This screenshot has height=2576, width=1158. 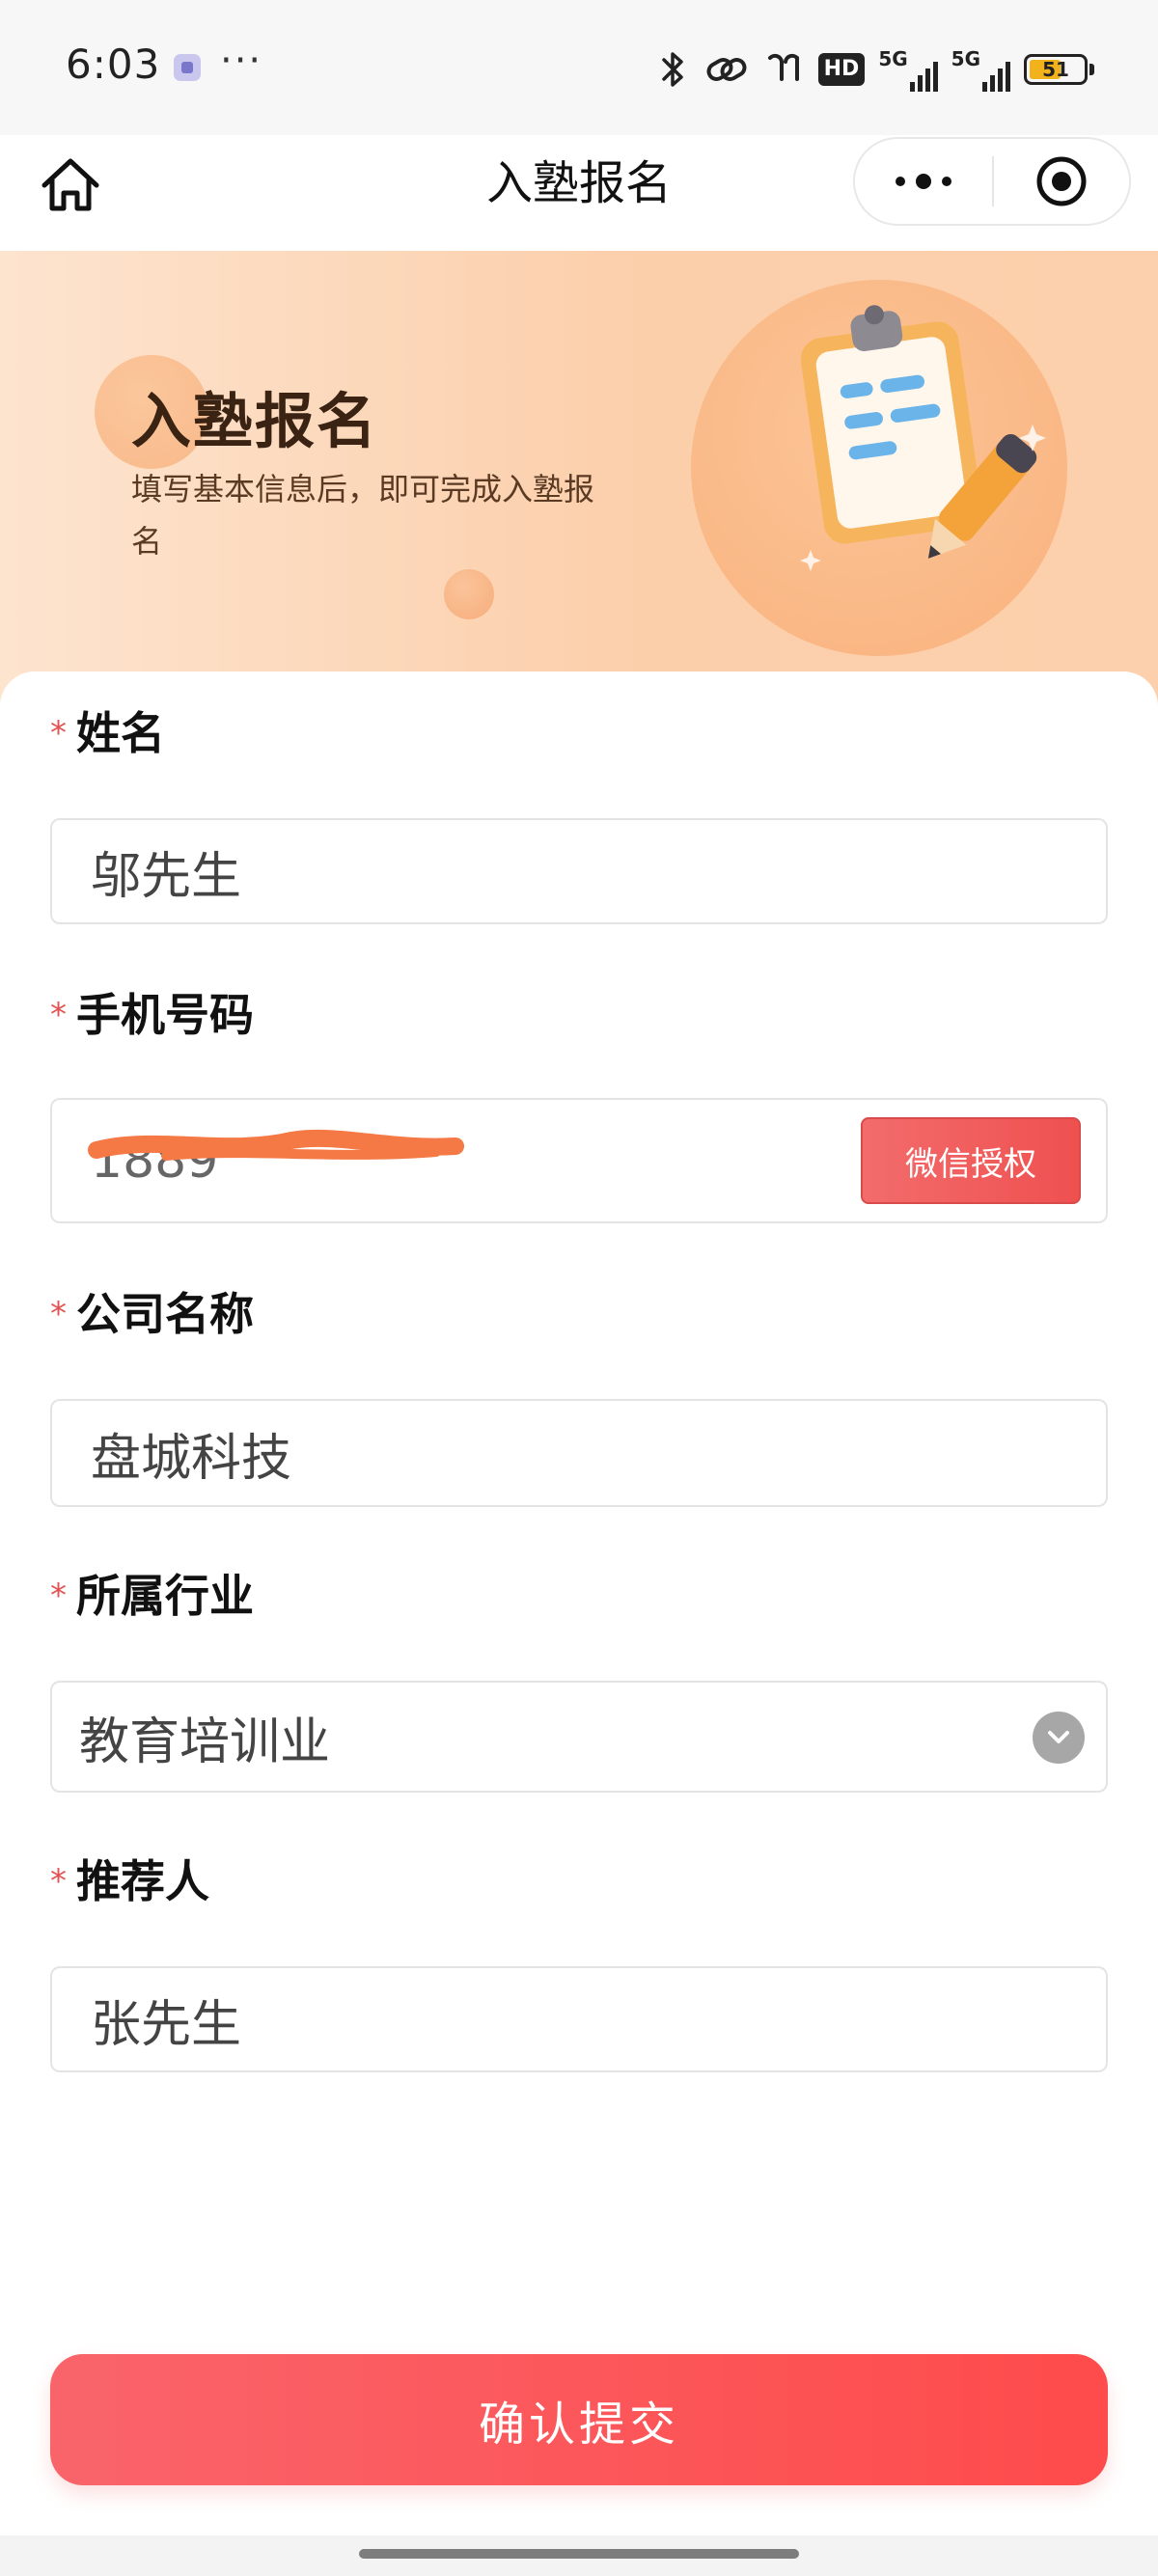 I want to click on status-bar: 6:03 ··· HD 5G 5G 51, so click(x=579, y=67).